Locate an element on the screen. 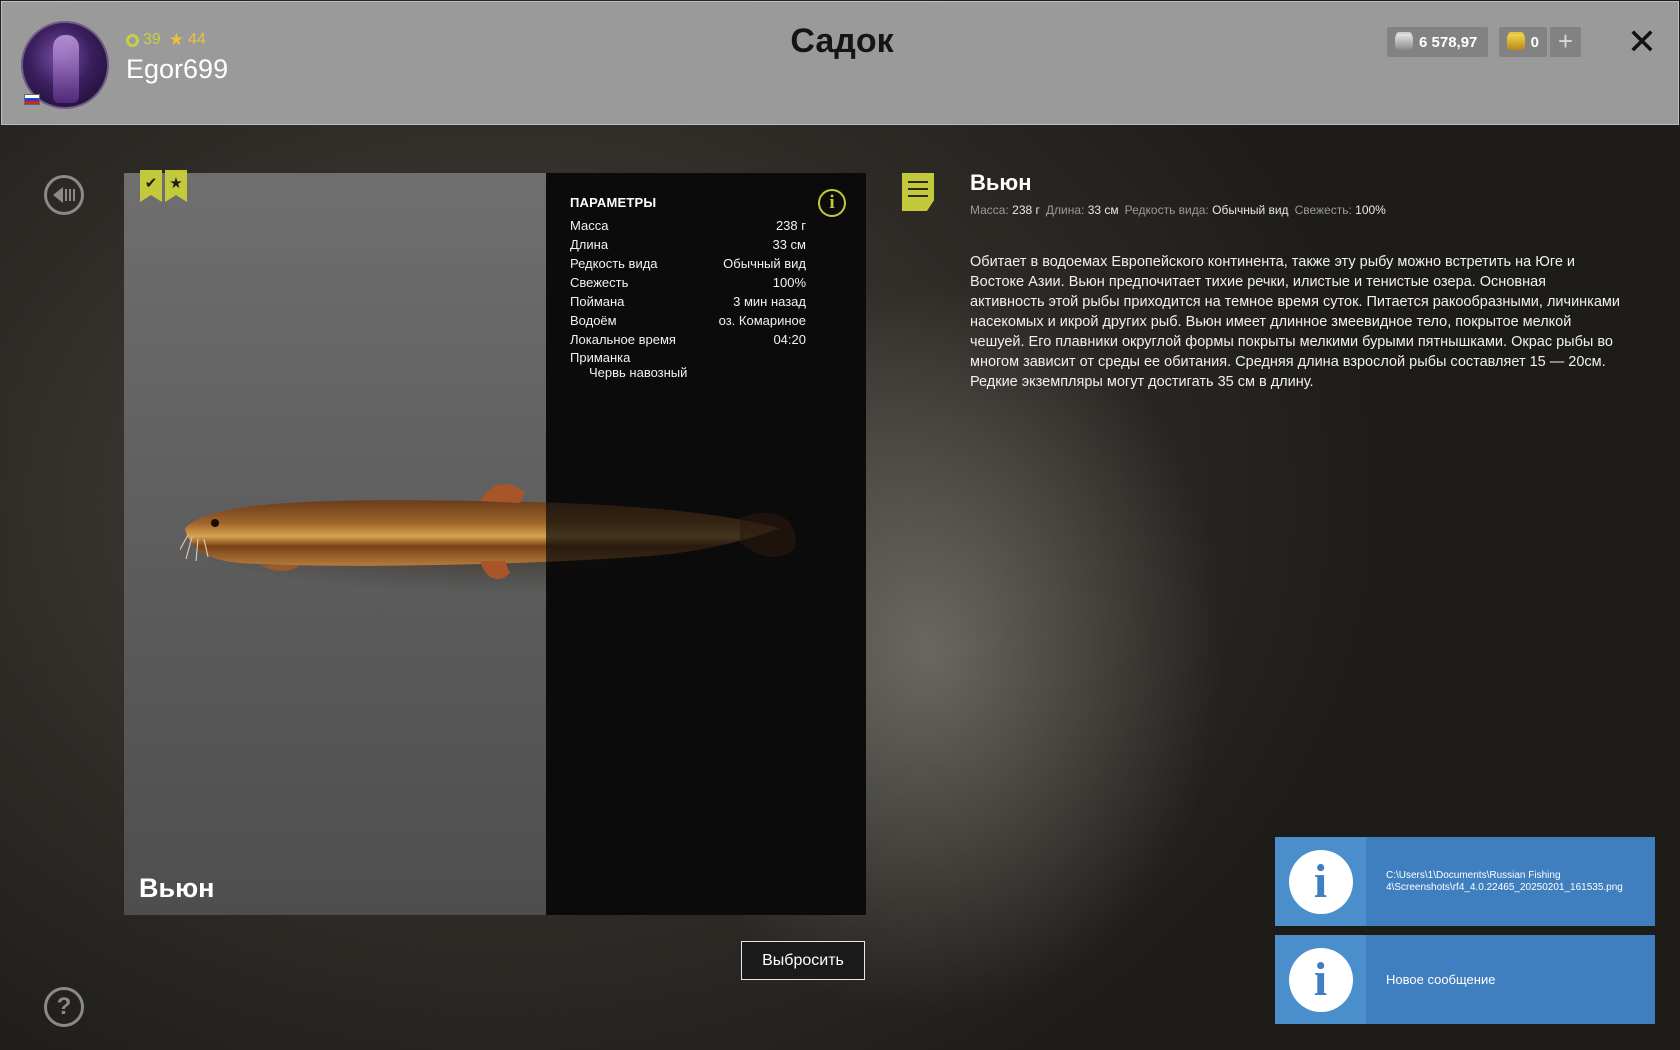  back-bars-icon is located at coordinates (70, 195).